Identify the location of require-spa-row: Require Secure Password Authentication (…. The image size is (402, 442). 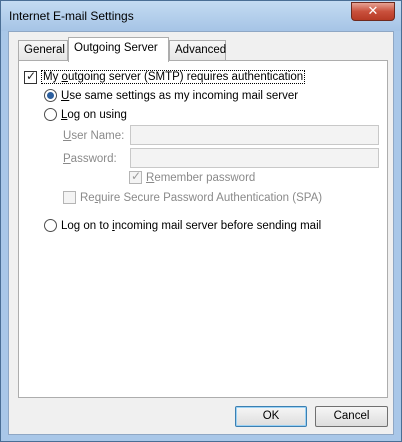
(192, 197).